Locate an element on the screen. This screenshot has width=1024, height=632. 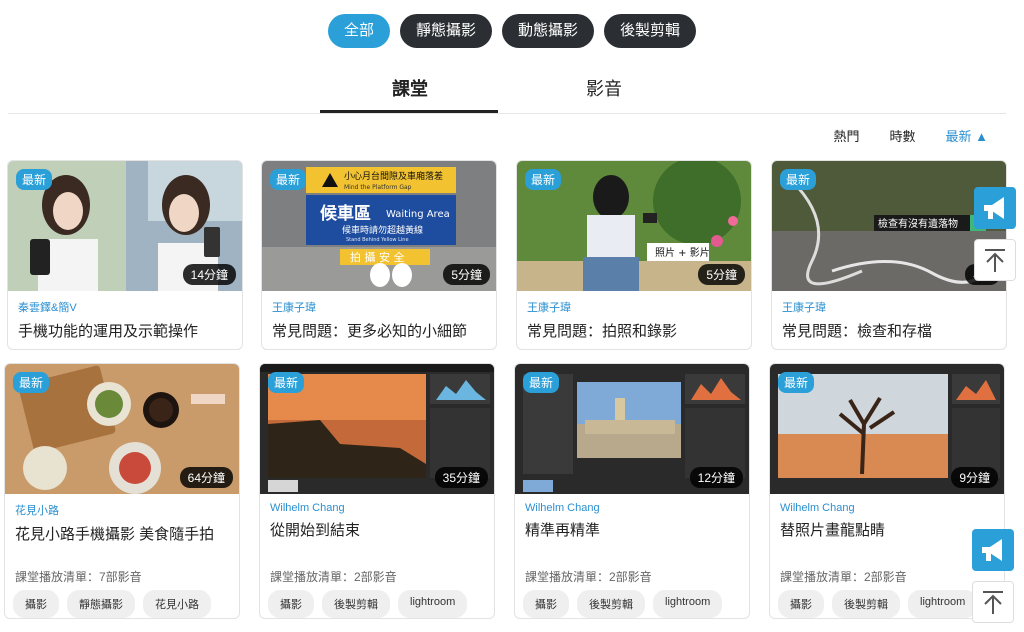
playlist-count: 課堂播放清單：7部影音 is located at coordinates (78, 577).